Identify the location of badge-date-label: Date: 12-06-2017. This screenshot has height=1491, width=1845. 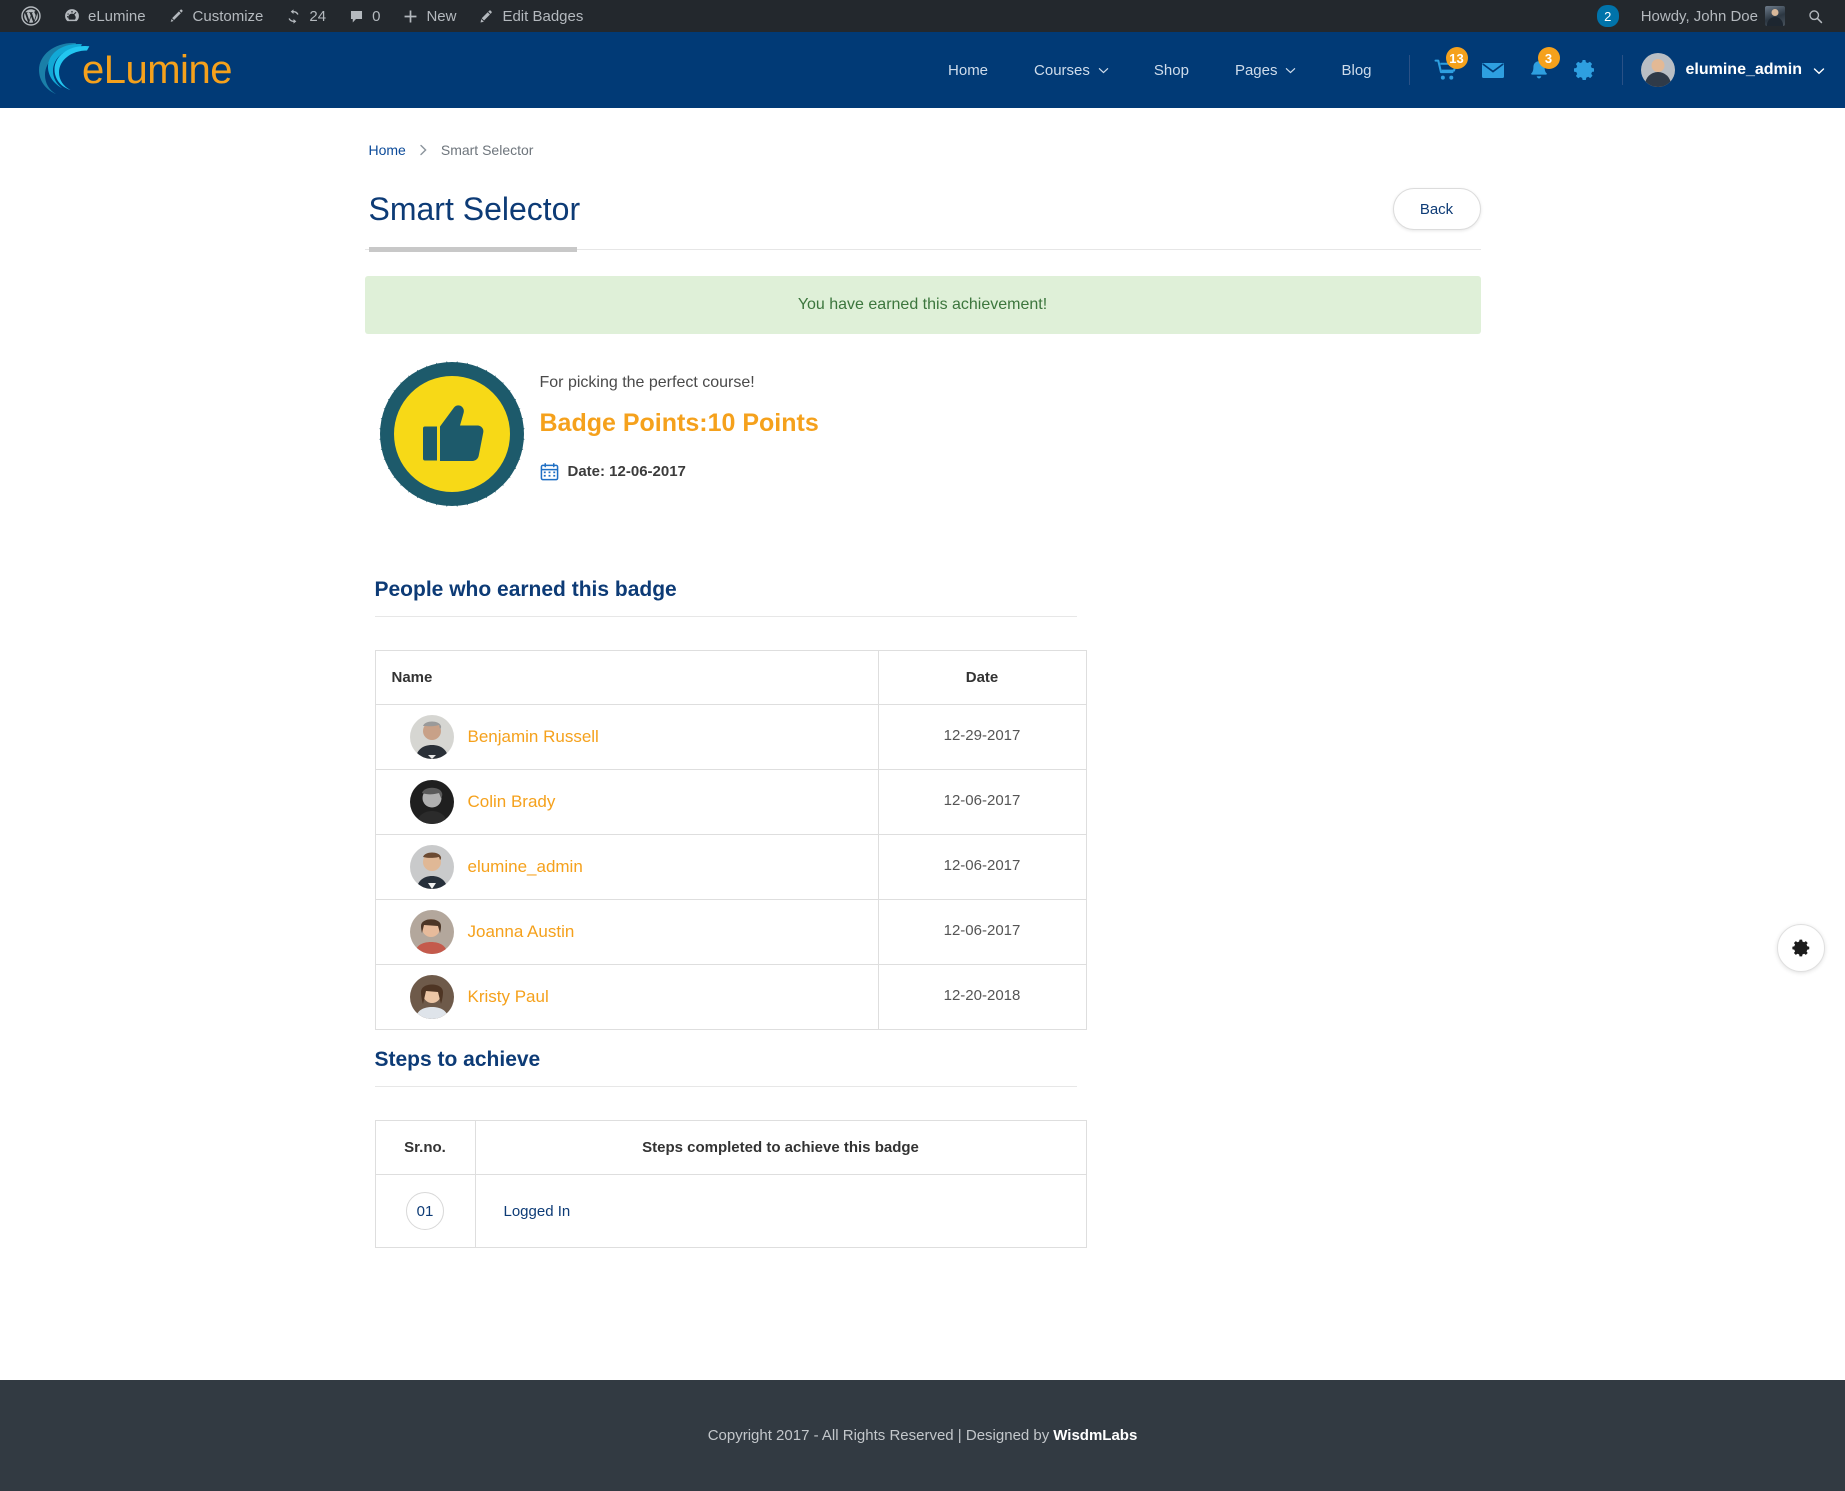
(626, 471).